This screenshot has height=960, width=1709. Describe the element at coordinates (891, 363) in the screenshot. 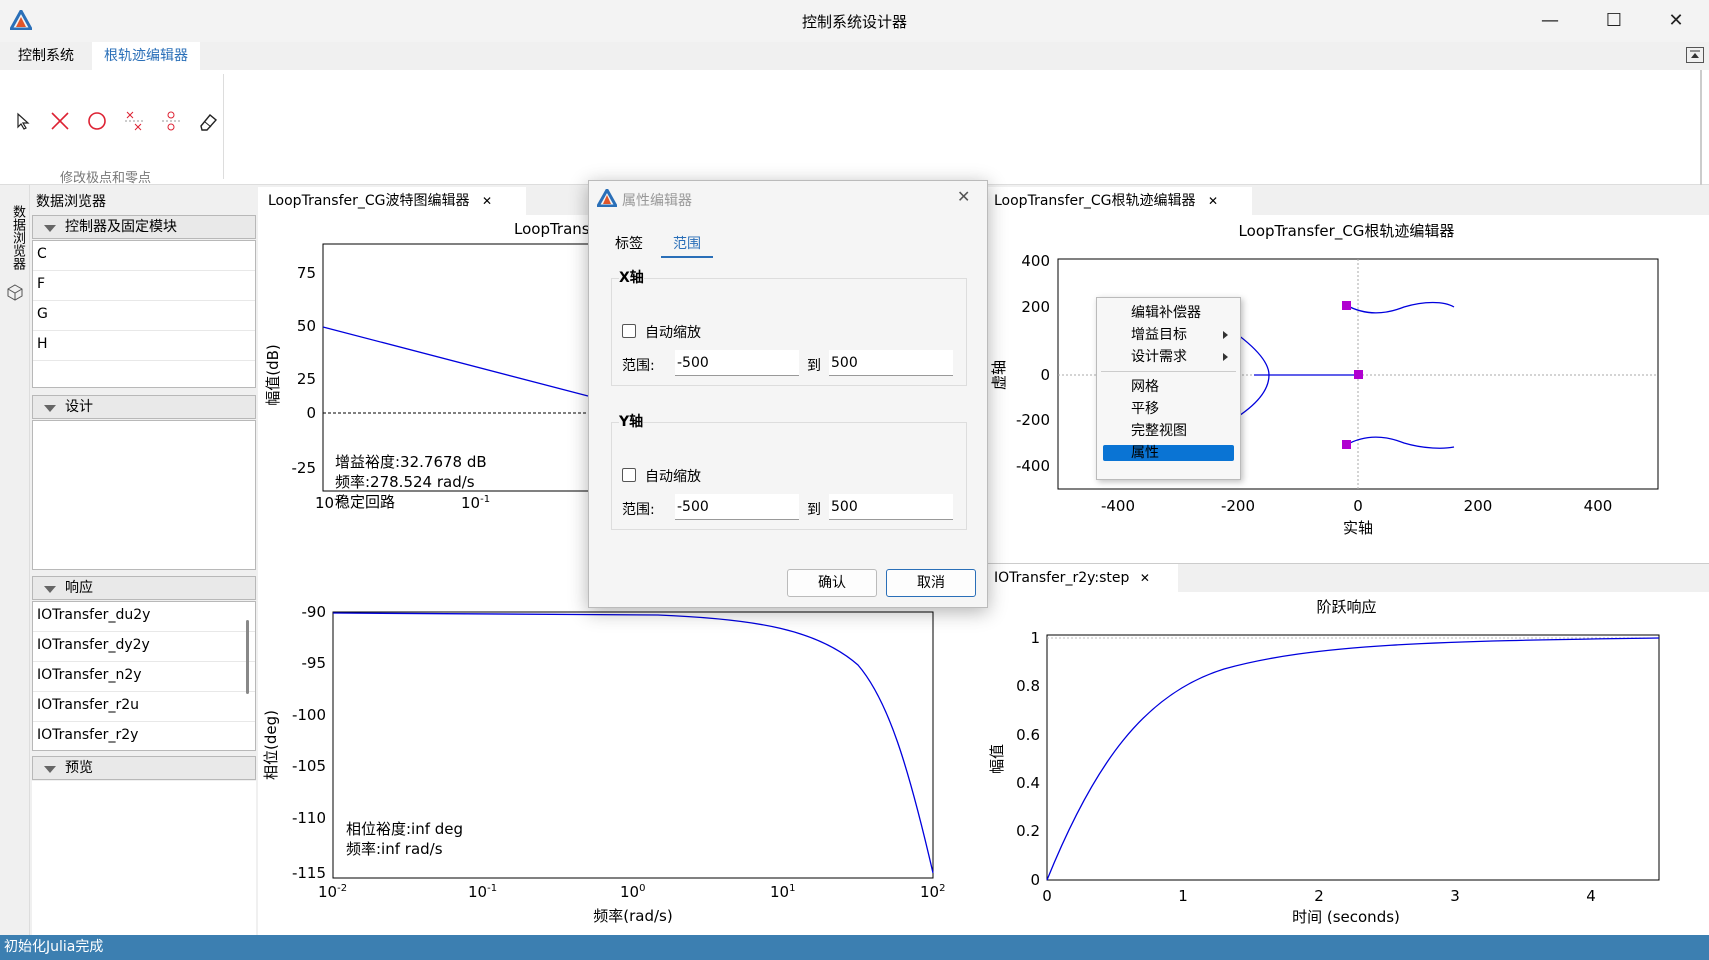

I see `x-max-input: 500` at that location.